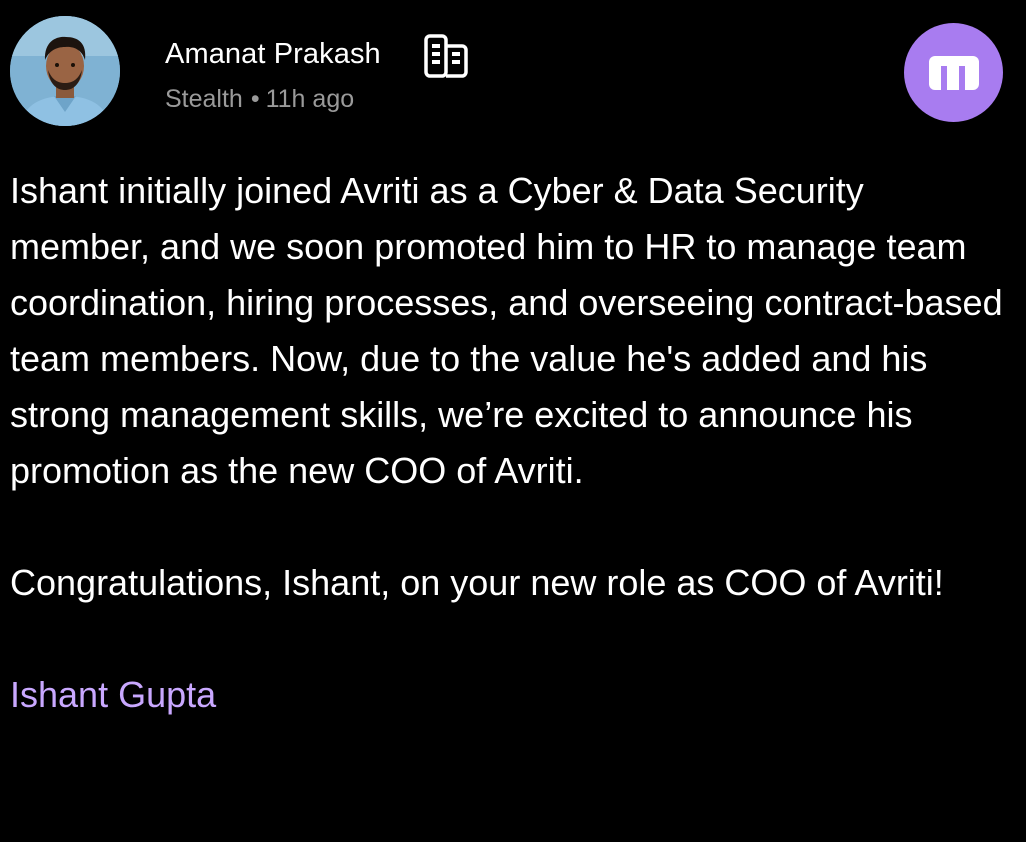 Image resolution: width=1026 pixels, height=842 pixels. I want to click on author-company: Stealth, so click(204, 99).